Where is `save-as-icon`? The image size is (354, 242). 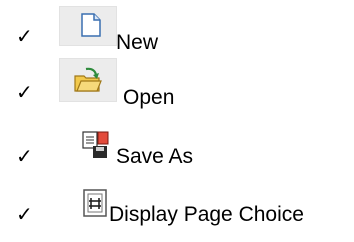
save-as-icon is located at coordinates (95, 144).